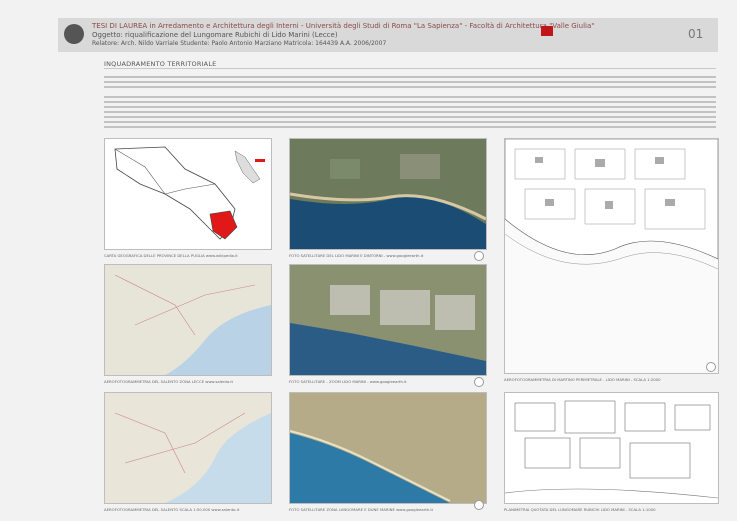 The image size is (737, 521). Describe the element at coordinates (547, 31) in the screenshot. I see `faculty-logo-icon` at that location.